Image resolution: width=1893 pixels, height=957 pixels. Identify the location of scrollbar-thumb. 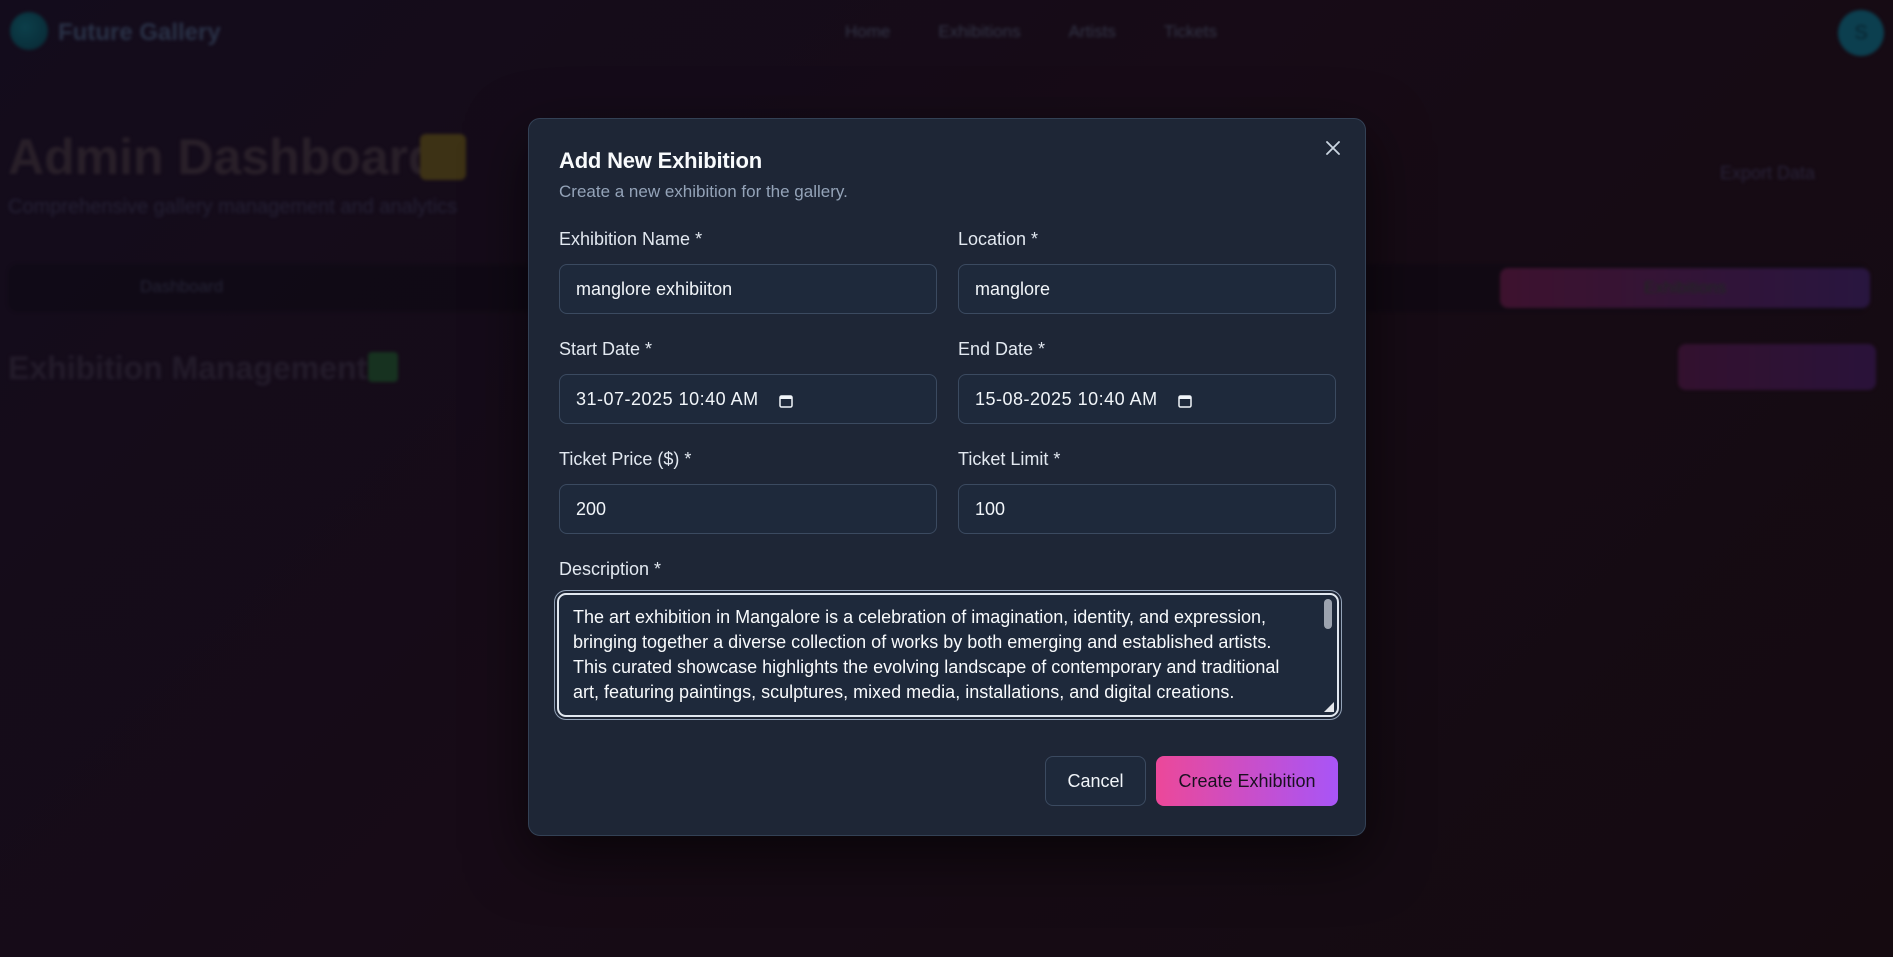
(1328, 614).